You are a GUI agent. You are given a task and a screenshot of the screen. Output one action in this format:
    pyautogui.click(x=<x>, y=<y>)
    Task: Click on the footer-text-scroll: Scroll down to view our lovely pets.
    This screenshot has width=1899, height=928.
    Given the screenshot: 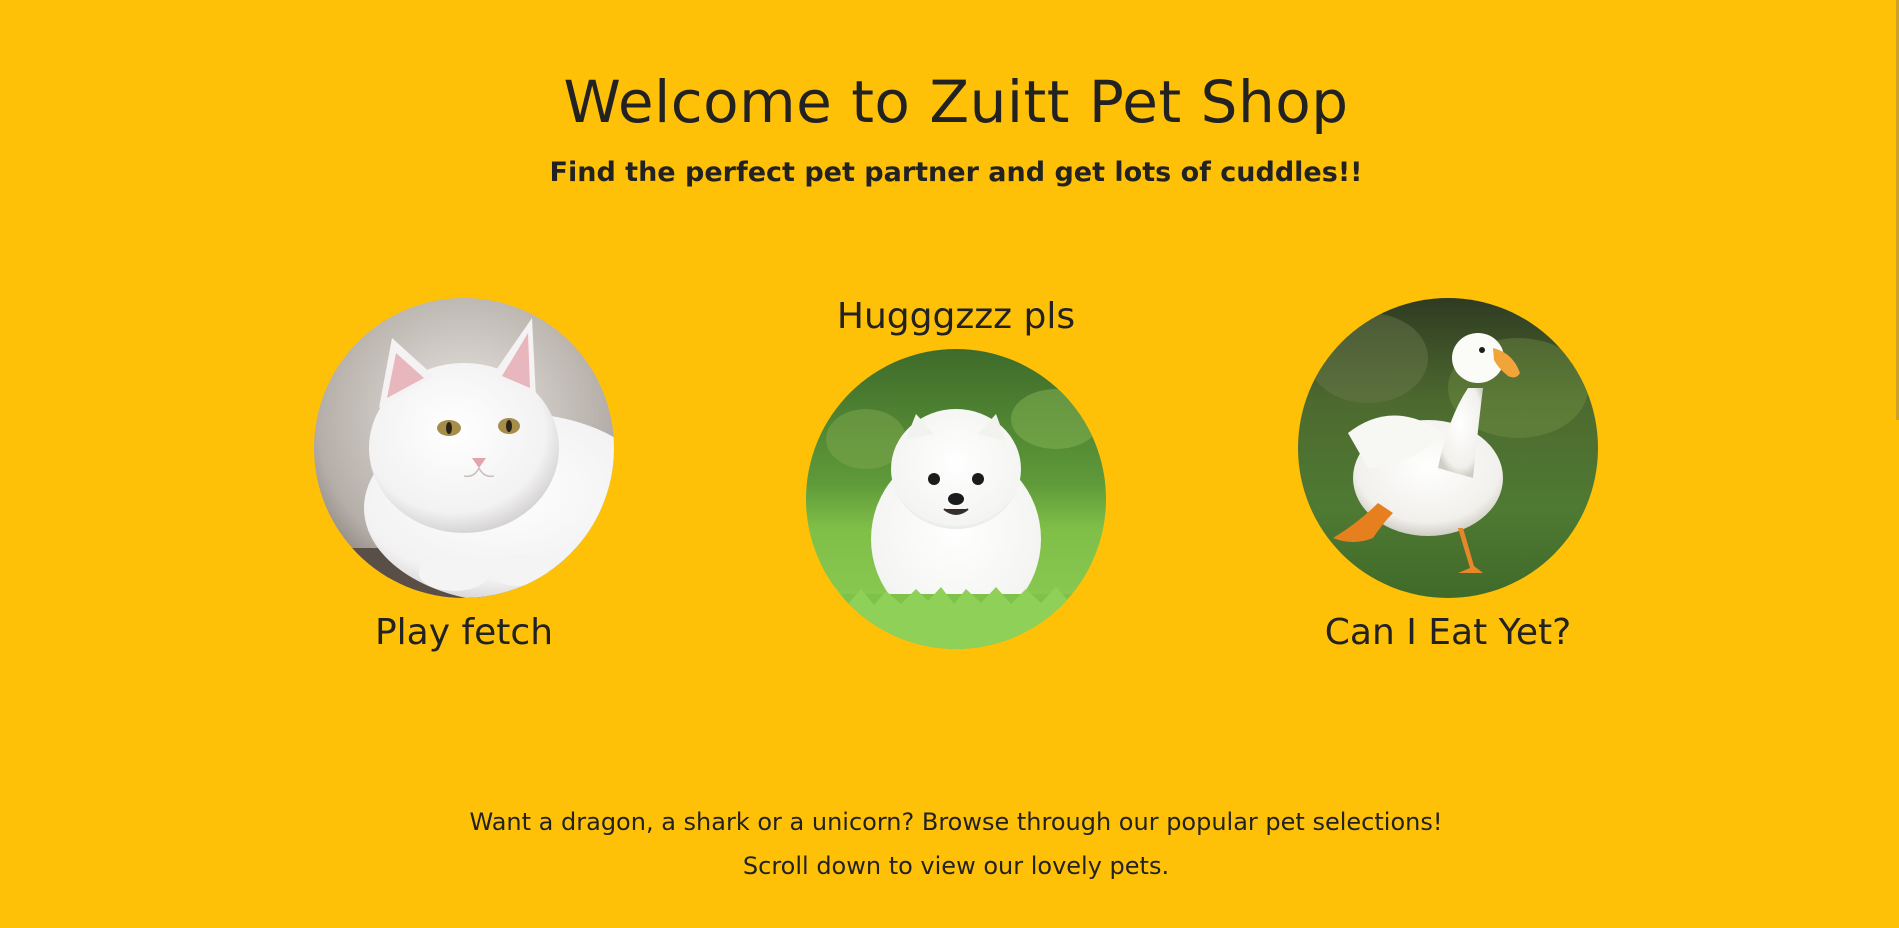 What is the action you would take?
    pyautogui.click(x=956, y=866)
    